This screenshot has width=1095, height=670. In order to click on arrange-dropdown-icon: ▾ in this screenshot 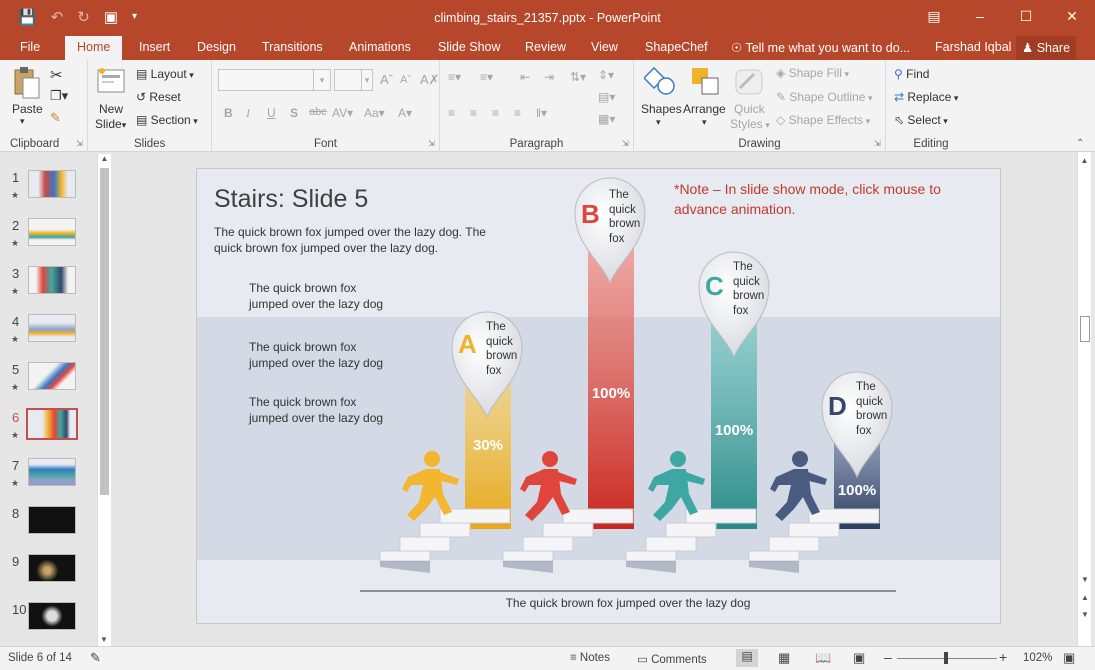, I will do `click(704, 122)`.